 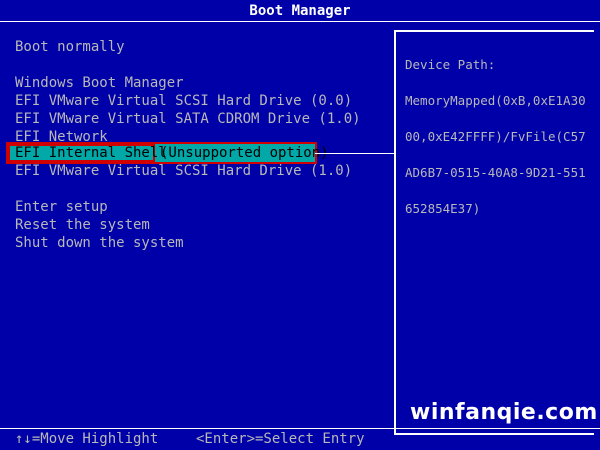 I want to click on shut-down-item: Shut down the system, so click(x=99, y=243).